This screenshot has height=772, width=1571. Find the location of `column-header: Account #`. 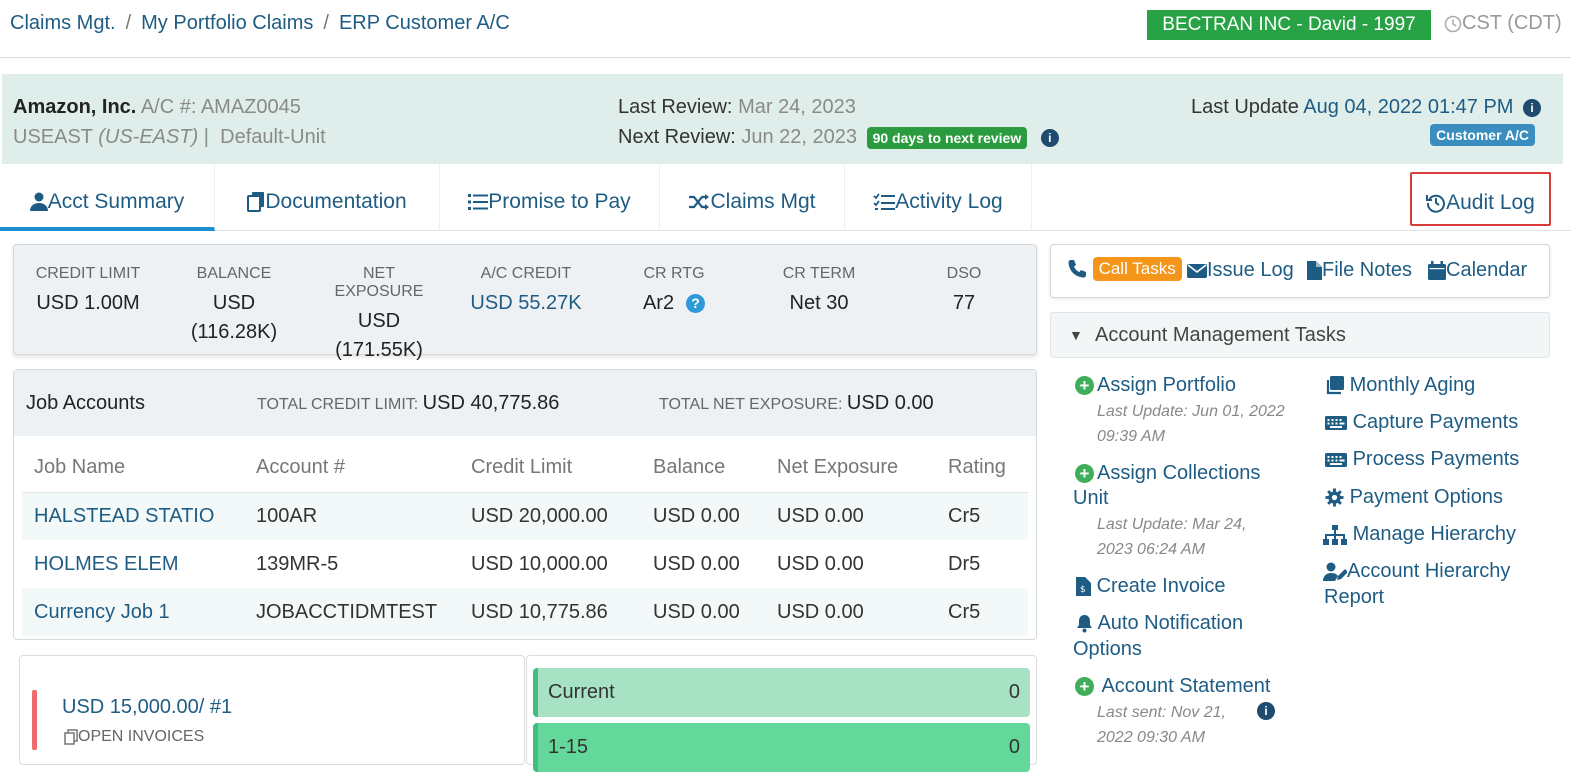

column-header: Account # is located at coordinates (351, 468).